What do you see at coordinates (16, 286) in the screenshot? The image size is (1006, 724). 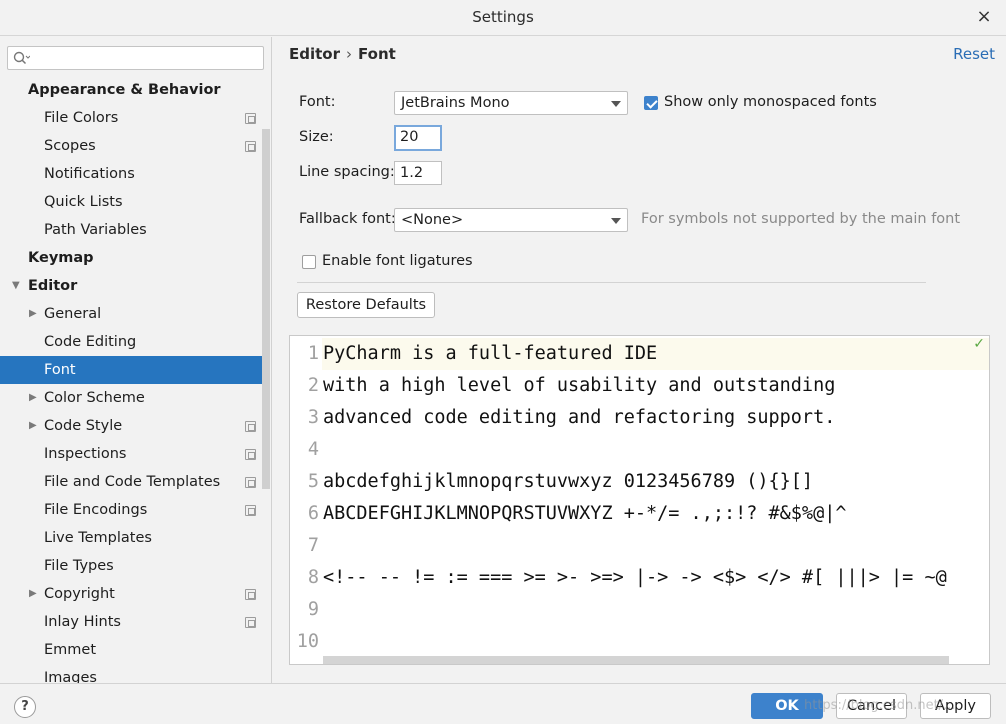 I see `expanded-arrow-icon: ▼` at bounding box center [16, 286].